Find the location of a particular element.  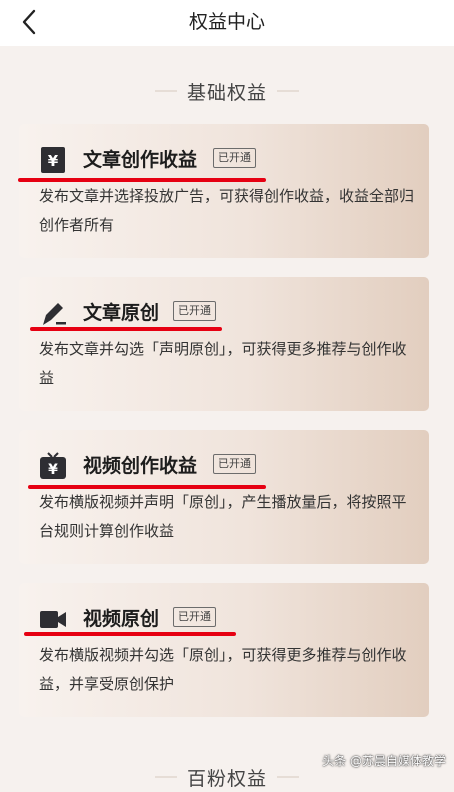

yen-note-icon: ¥ is located at coordinates (53, 160).